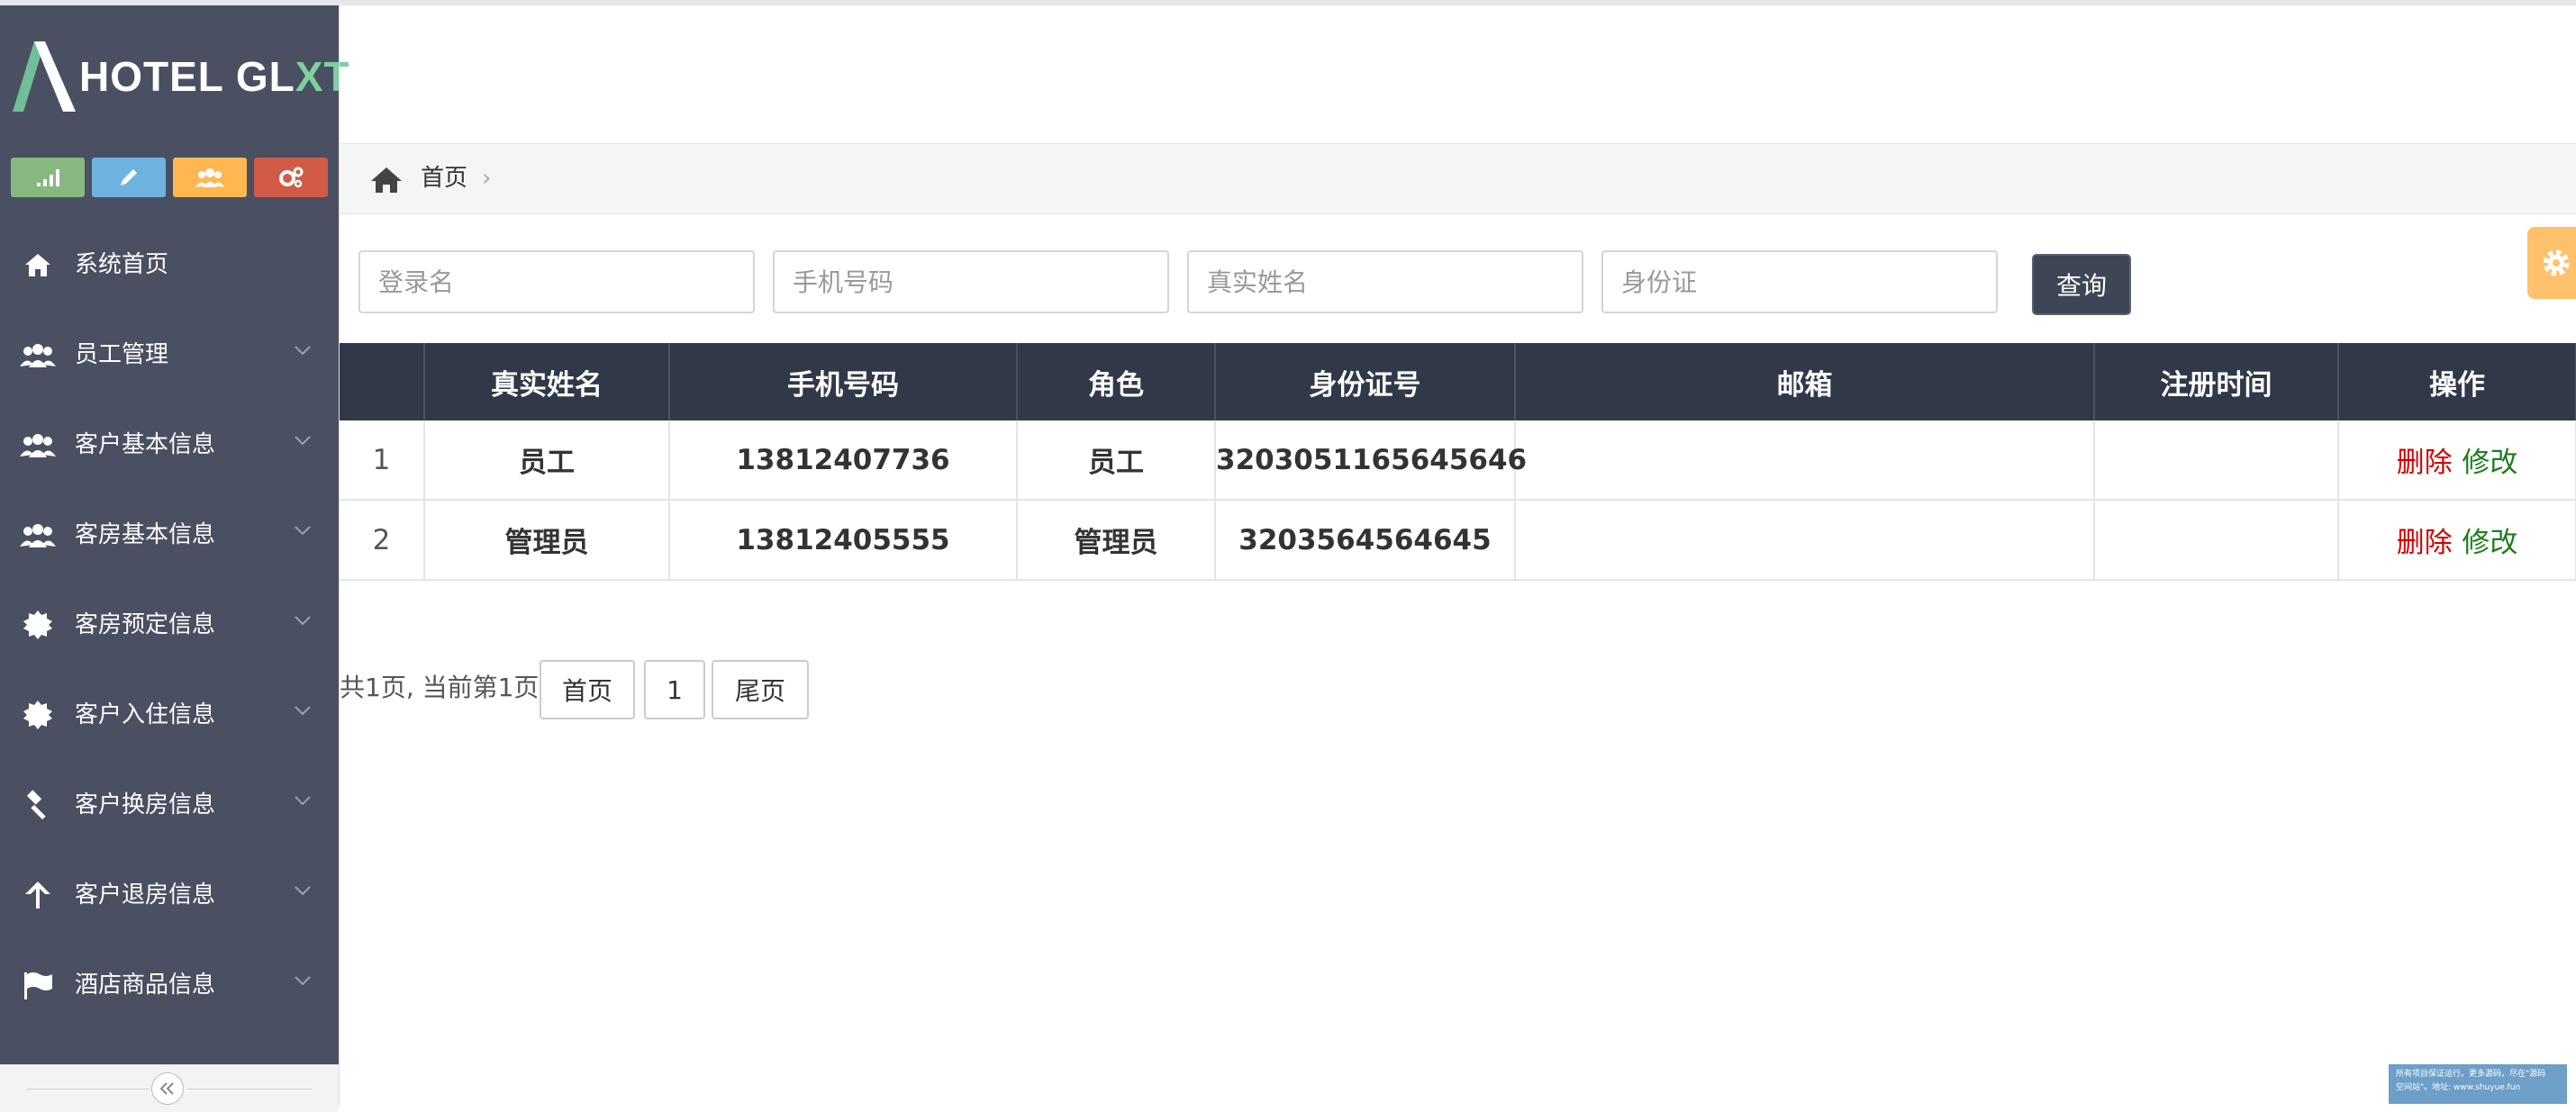  What do you see at coordinates (145, 625) in the screenshot?
I see `sidebar-item-label: 客房预定信息` at bounding box center [145, 625].